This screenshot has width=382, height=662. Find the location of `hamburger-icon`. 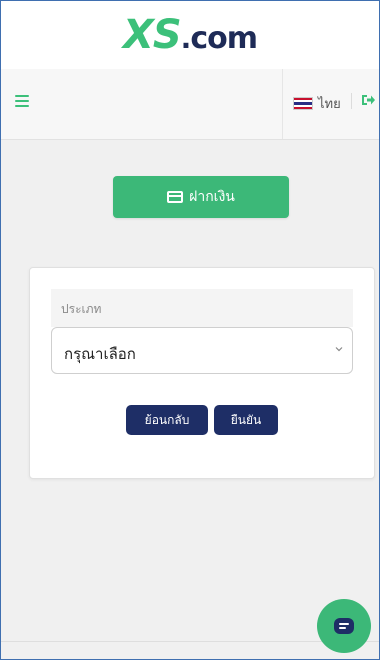

hamburger-icon is located at coordinates (22, 102).